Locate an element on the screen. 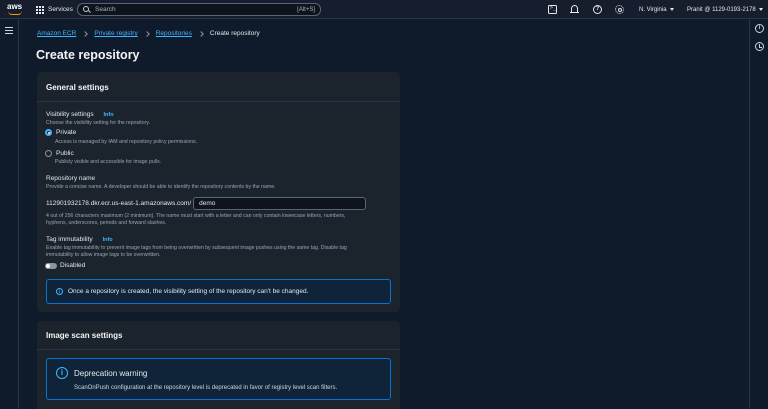 The width and height of the screenshot is (768, 409). visibility-info-link: Info is located at coordinates (109, 115).